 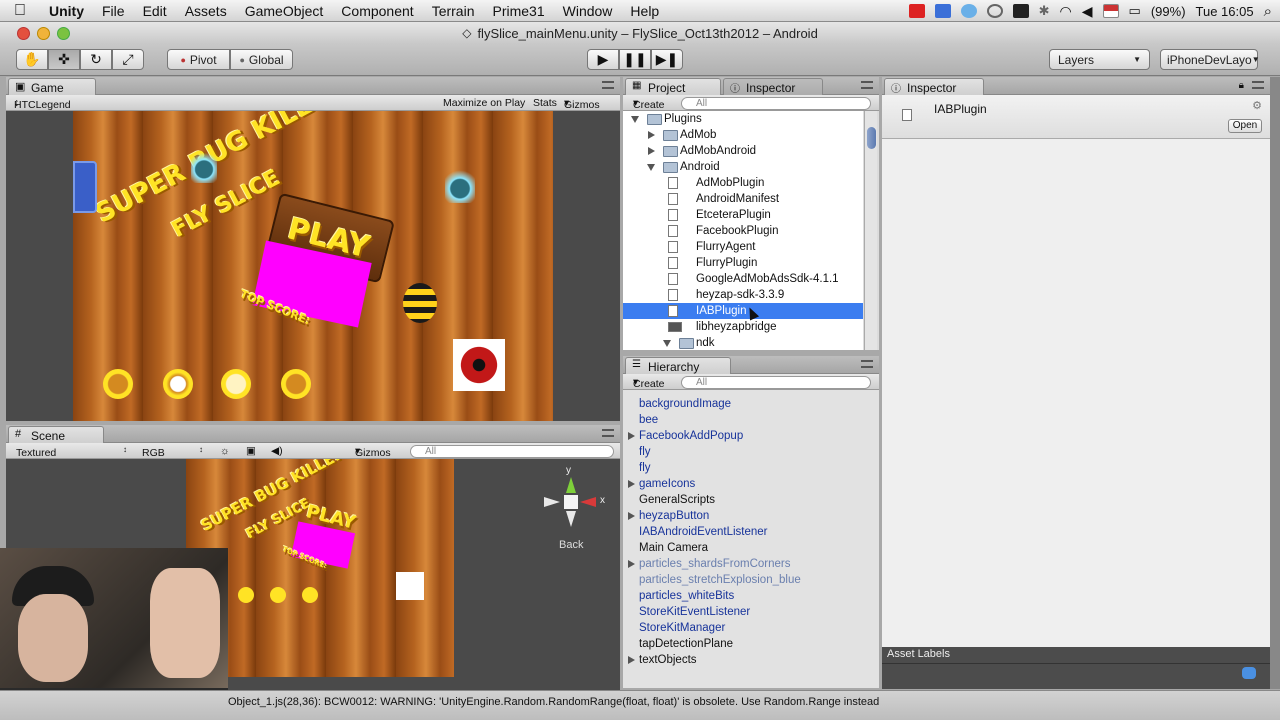 What do you see at coordinates (66, 11) in the screenshot?
I see `menu-app-name: Unity` at bounding box center [66, 11].